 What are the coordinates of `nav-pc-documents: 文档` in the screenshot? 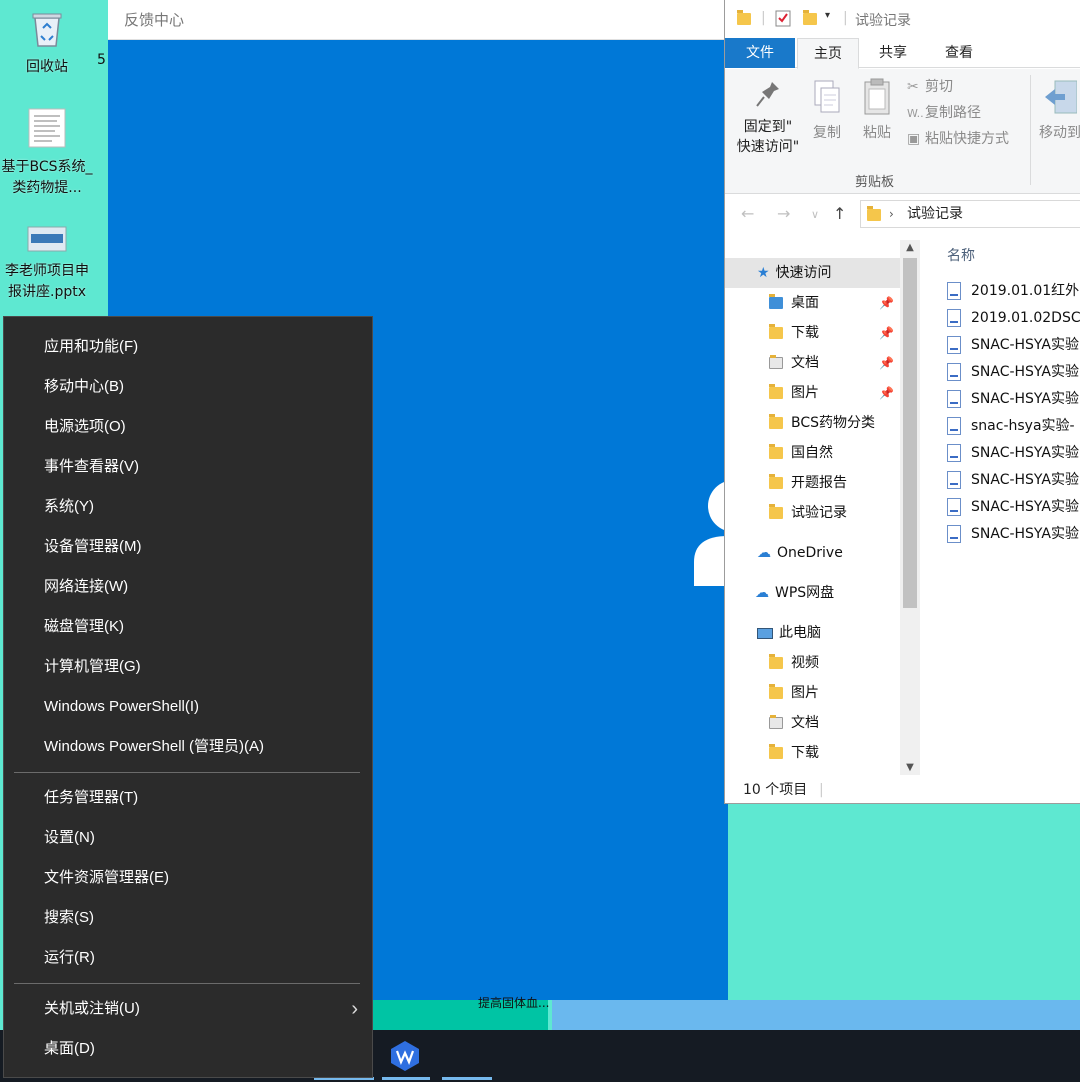 It's located at (812, 723).